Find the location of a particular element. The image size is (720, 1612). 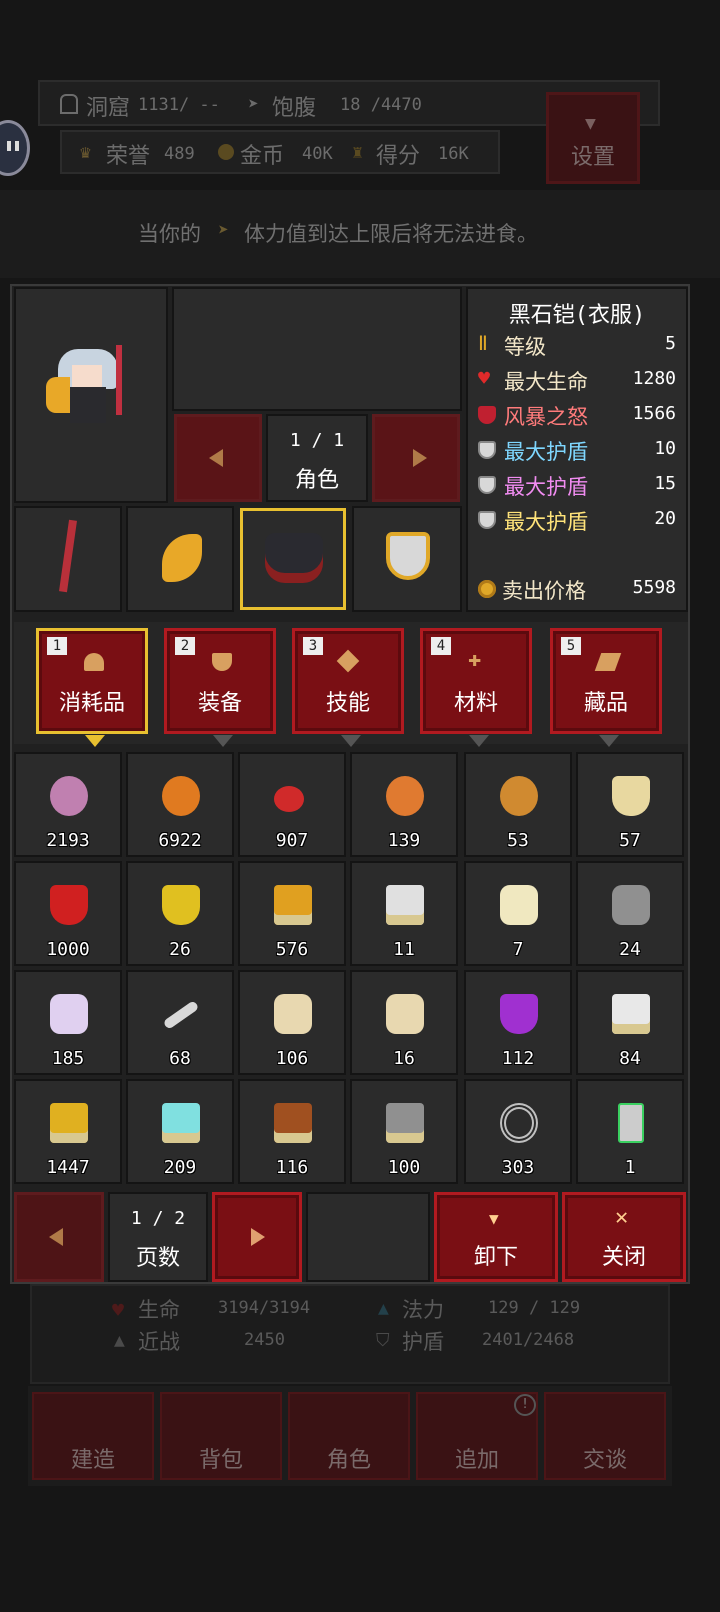

arrow-left-icon is located at coordinates (56, 1237).